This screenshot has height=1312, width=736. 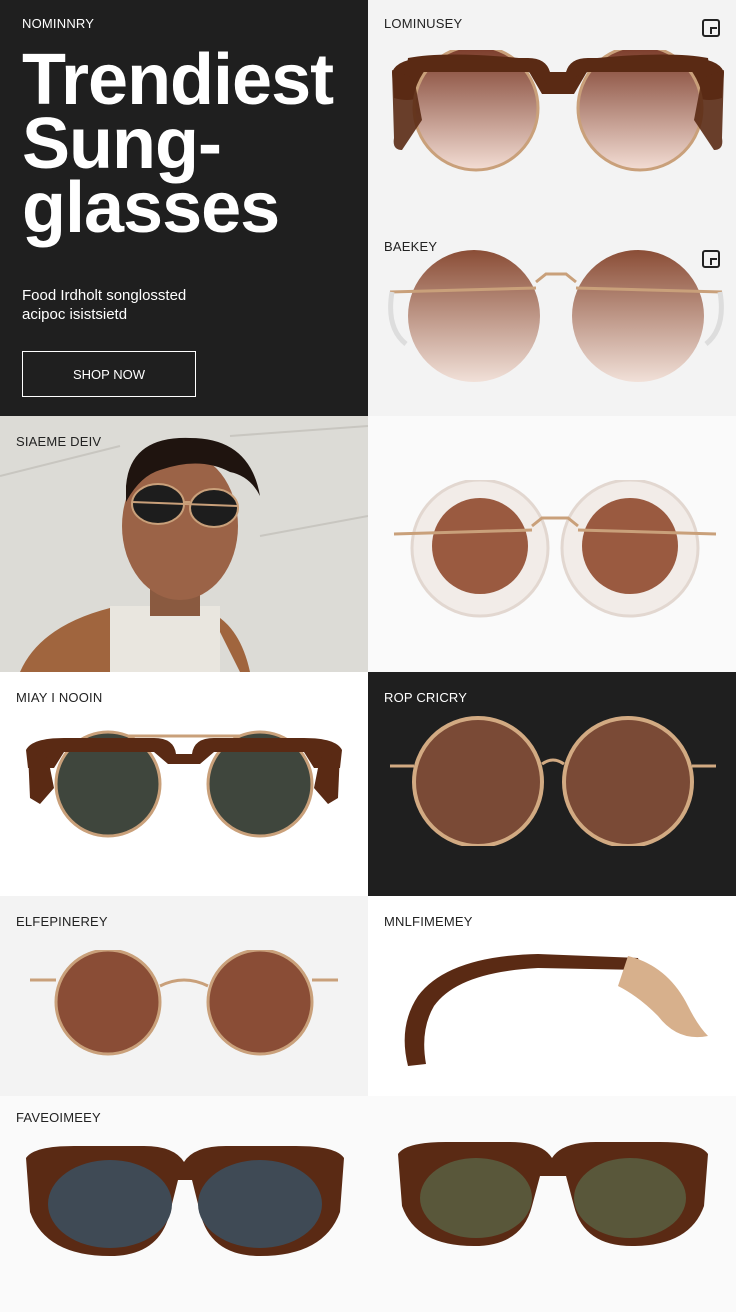 I want to click on product-label: FAVEOIMEEY, so click(x=58, y=1117).